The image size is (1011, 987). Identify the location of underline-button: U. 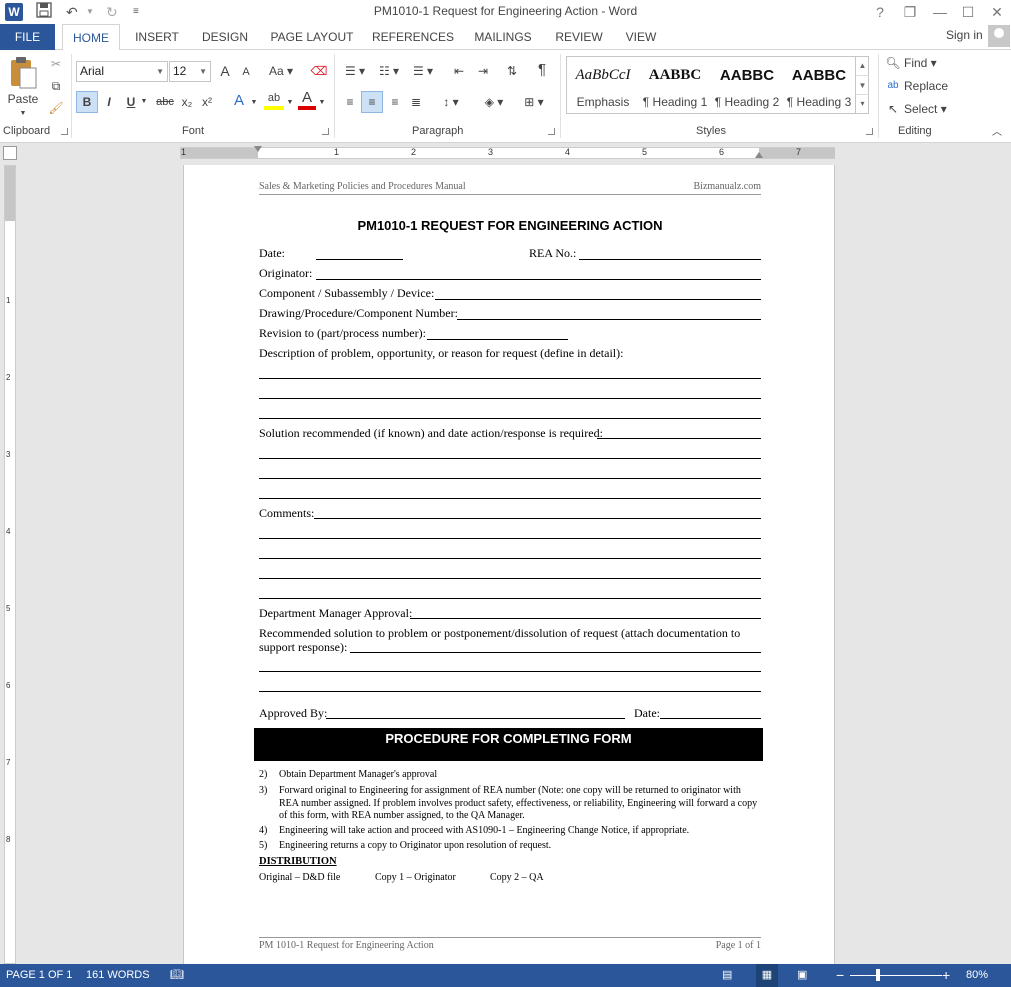
(131, 102).